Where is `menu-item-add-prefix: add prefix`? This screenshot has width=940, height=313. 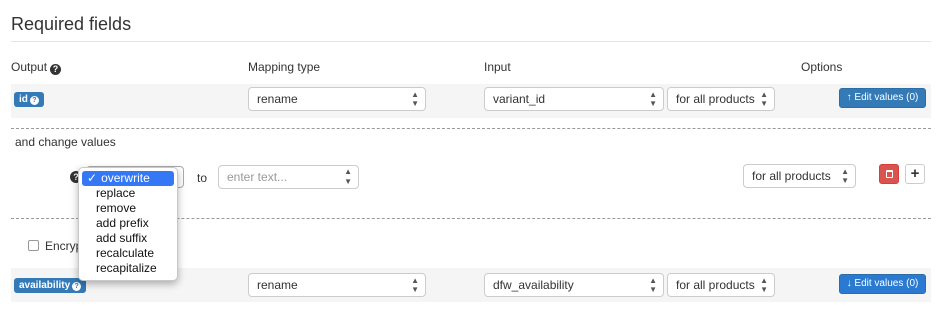
menu-item-add-prefix: add prefix is located at coordinates (128, 223).